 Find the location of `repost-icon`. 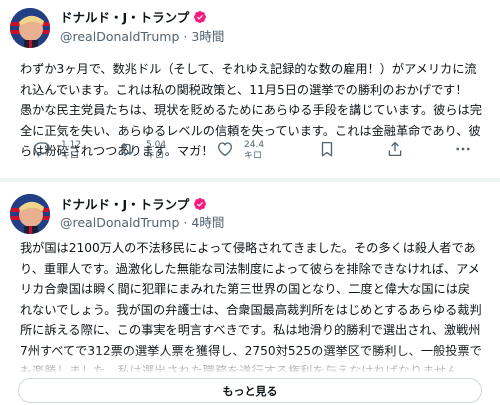

repost-icon is located at coordinates (127, 149).